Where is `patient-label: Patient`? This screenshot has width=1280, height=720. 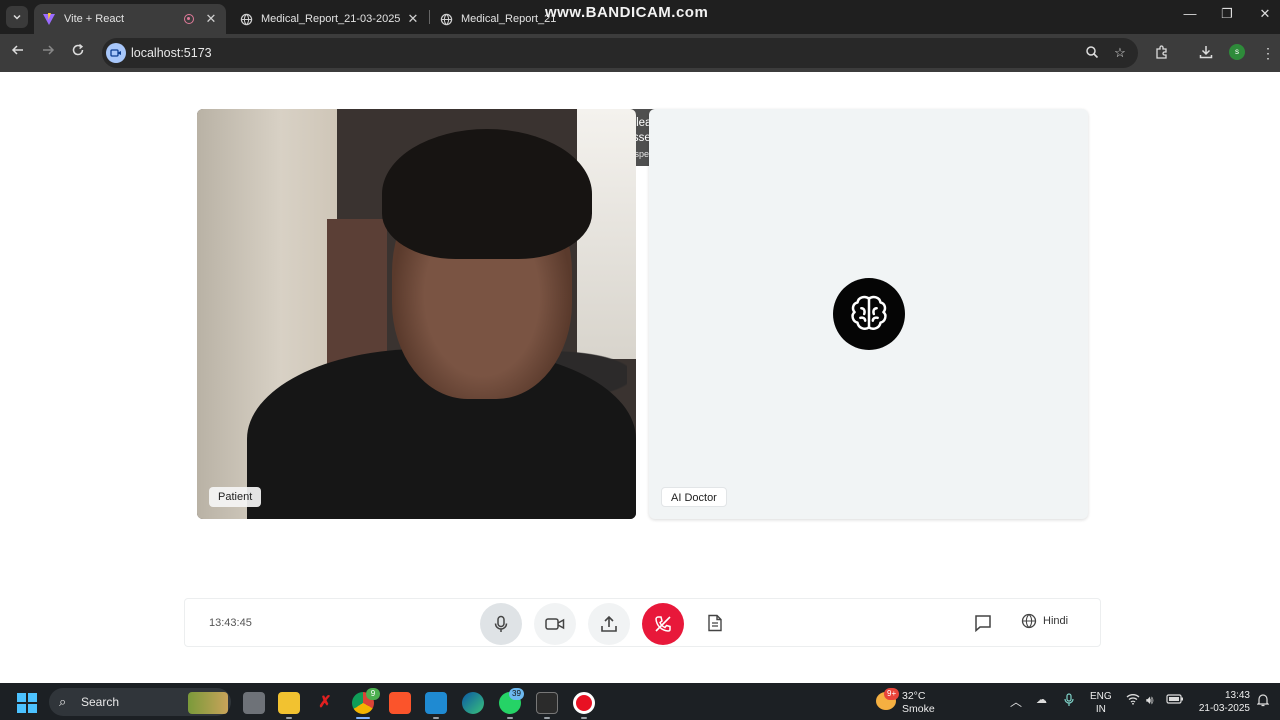 patient-label: Patient is located at coordinates (235, 497).